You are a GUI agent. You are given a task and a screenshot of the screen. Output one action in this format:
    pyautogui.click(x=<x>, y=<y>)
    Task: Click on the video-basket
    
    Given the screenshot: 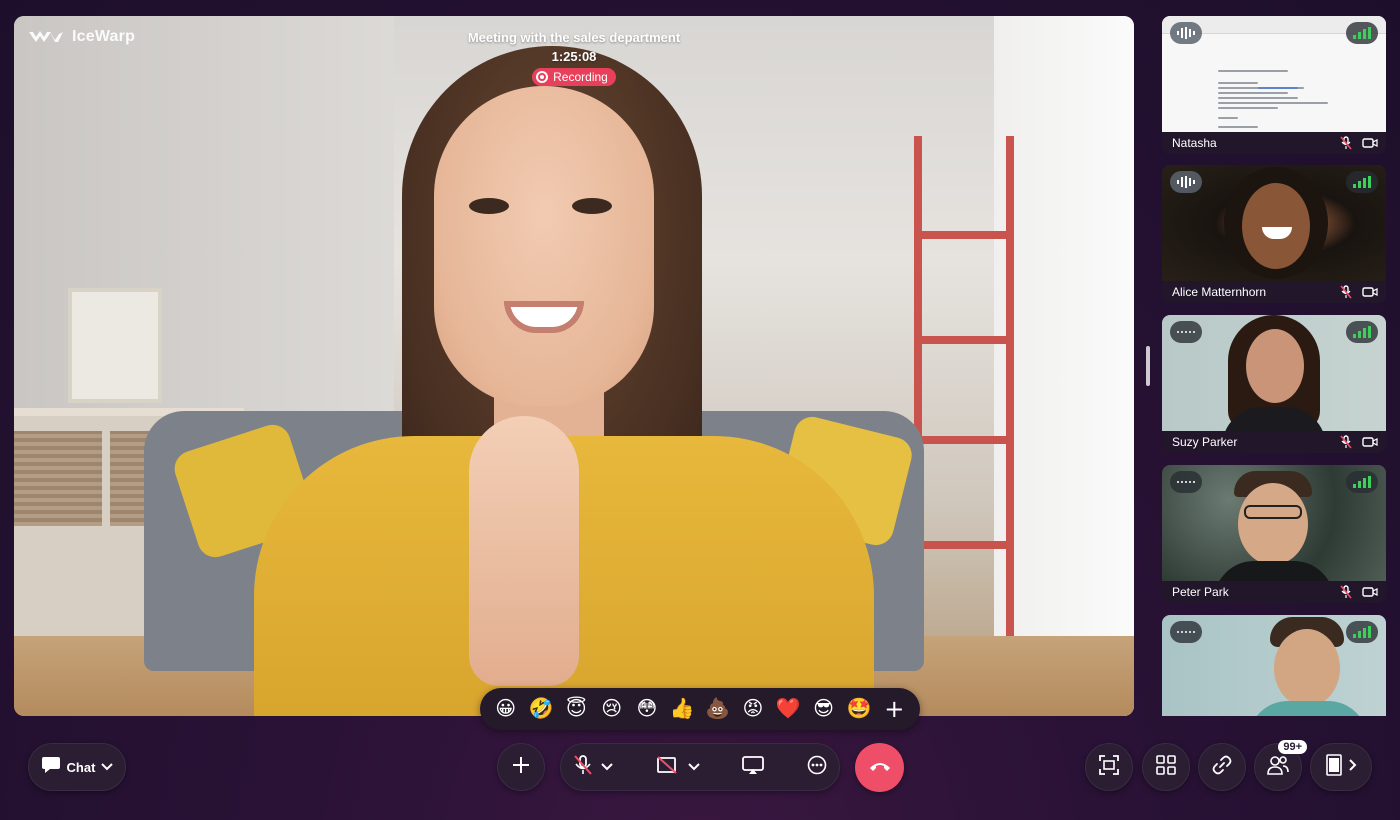 What is the action you would take?
    pyautogui.click(x=58, y=478)
    